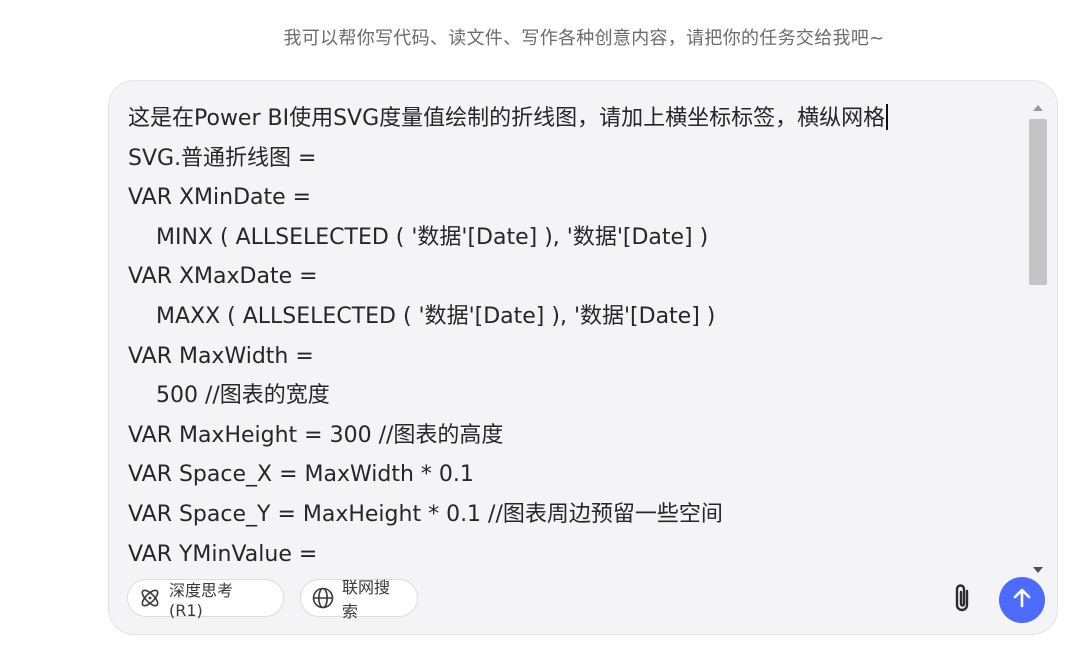 The image size is (1080, 660). I want to click on scroll-up-arrow-icon, so click(1038, 108).